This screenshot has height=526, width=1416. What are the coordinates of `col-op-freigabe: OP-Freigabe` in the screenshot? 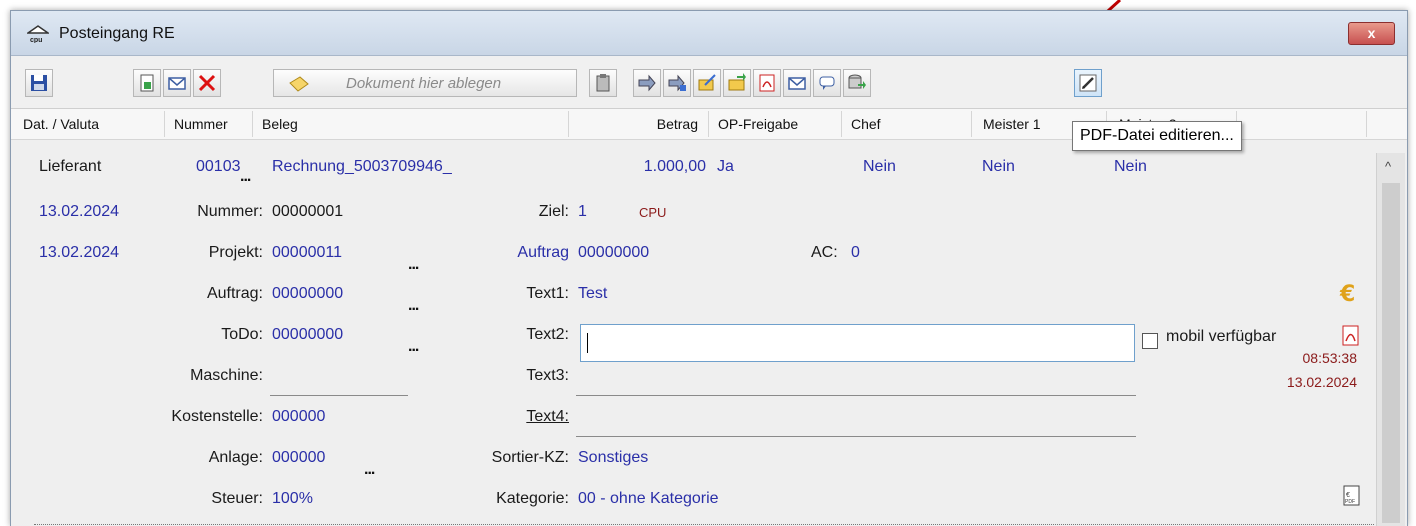 It's located at (758, 124).